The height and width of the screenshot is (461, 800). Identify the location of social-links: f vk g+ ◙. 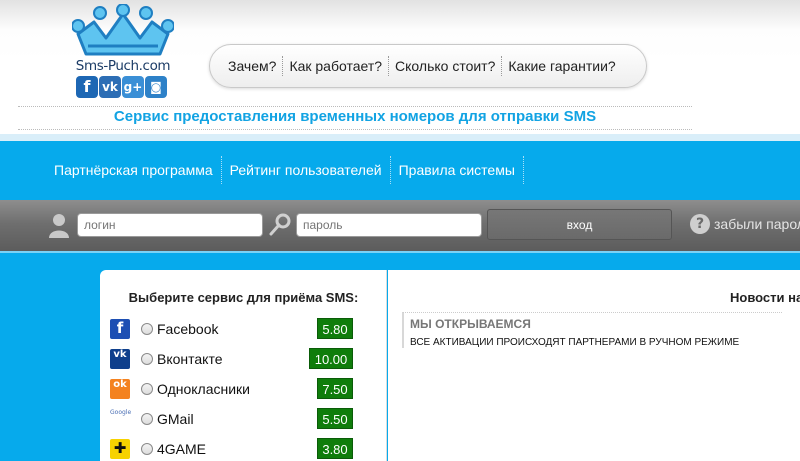
(121, 89).